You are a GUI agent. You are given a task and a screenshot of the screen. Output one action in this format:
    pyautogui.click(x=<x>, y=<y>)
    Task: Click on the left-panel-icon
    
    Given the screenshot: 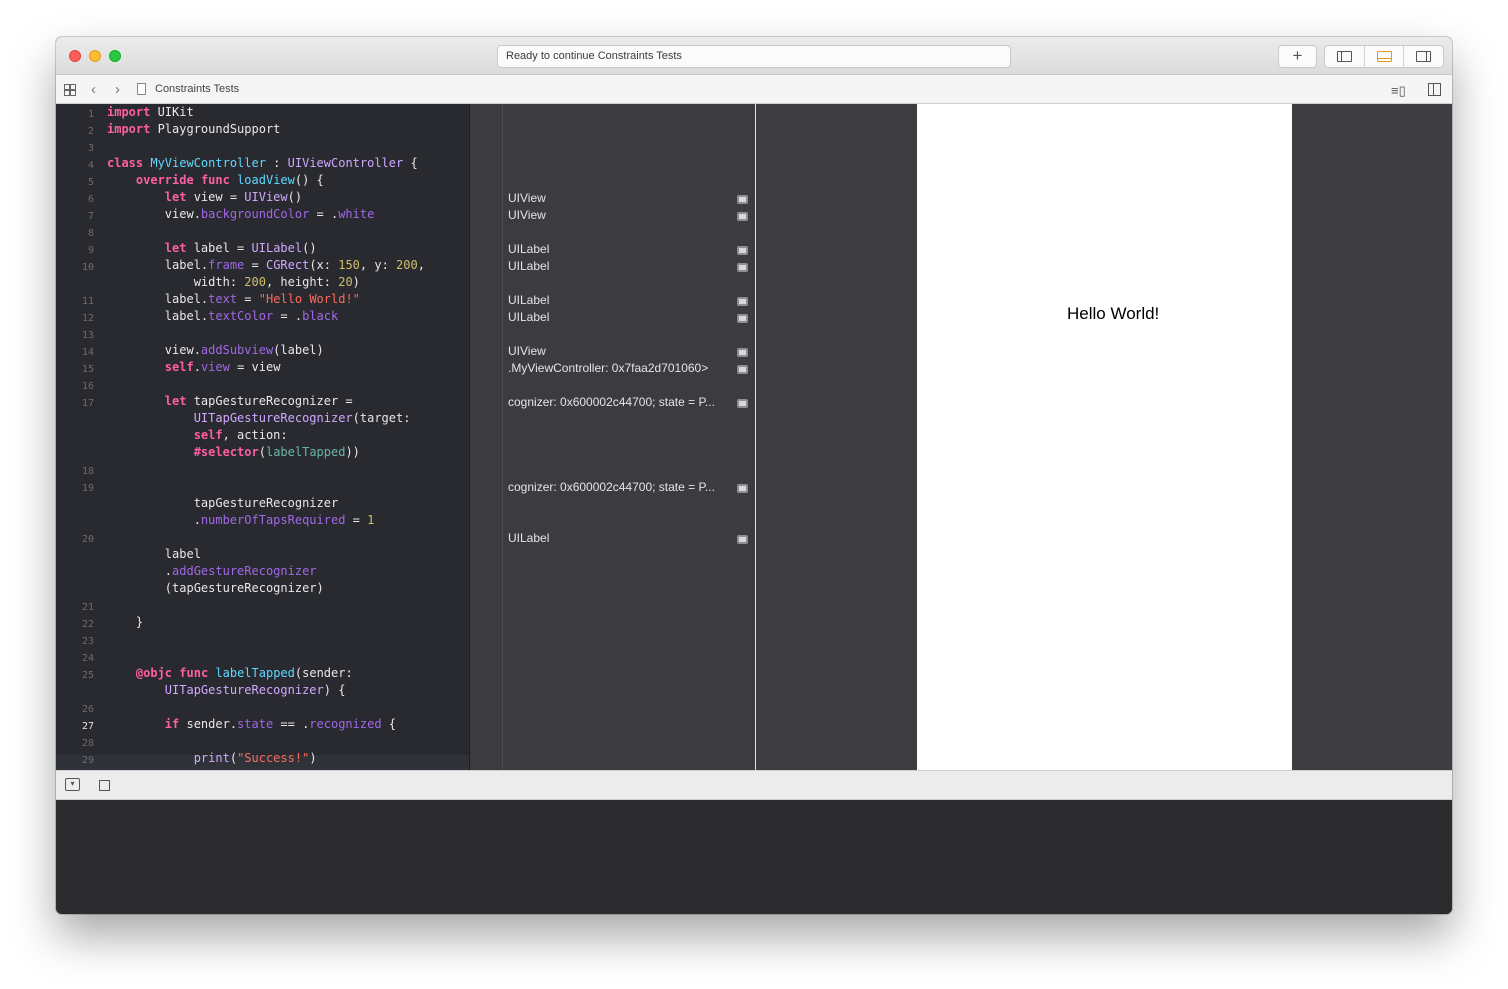 What is the action you would take?
    pyautogui.click(x=1344, y=56)
    